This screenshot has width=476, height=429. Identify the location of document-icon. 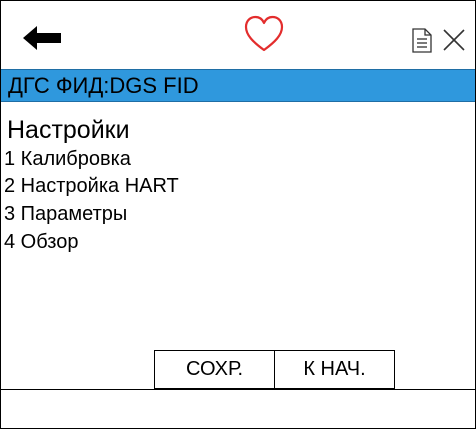
(422, 40).